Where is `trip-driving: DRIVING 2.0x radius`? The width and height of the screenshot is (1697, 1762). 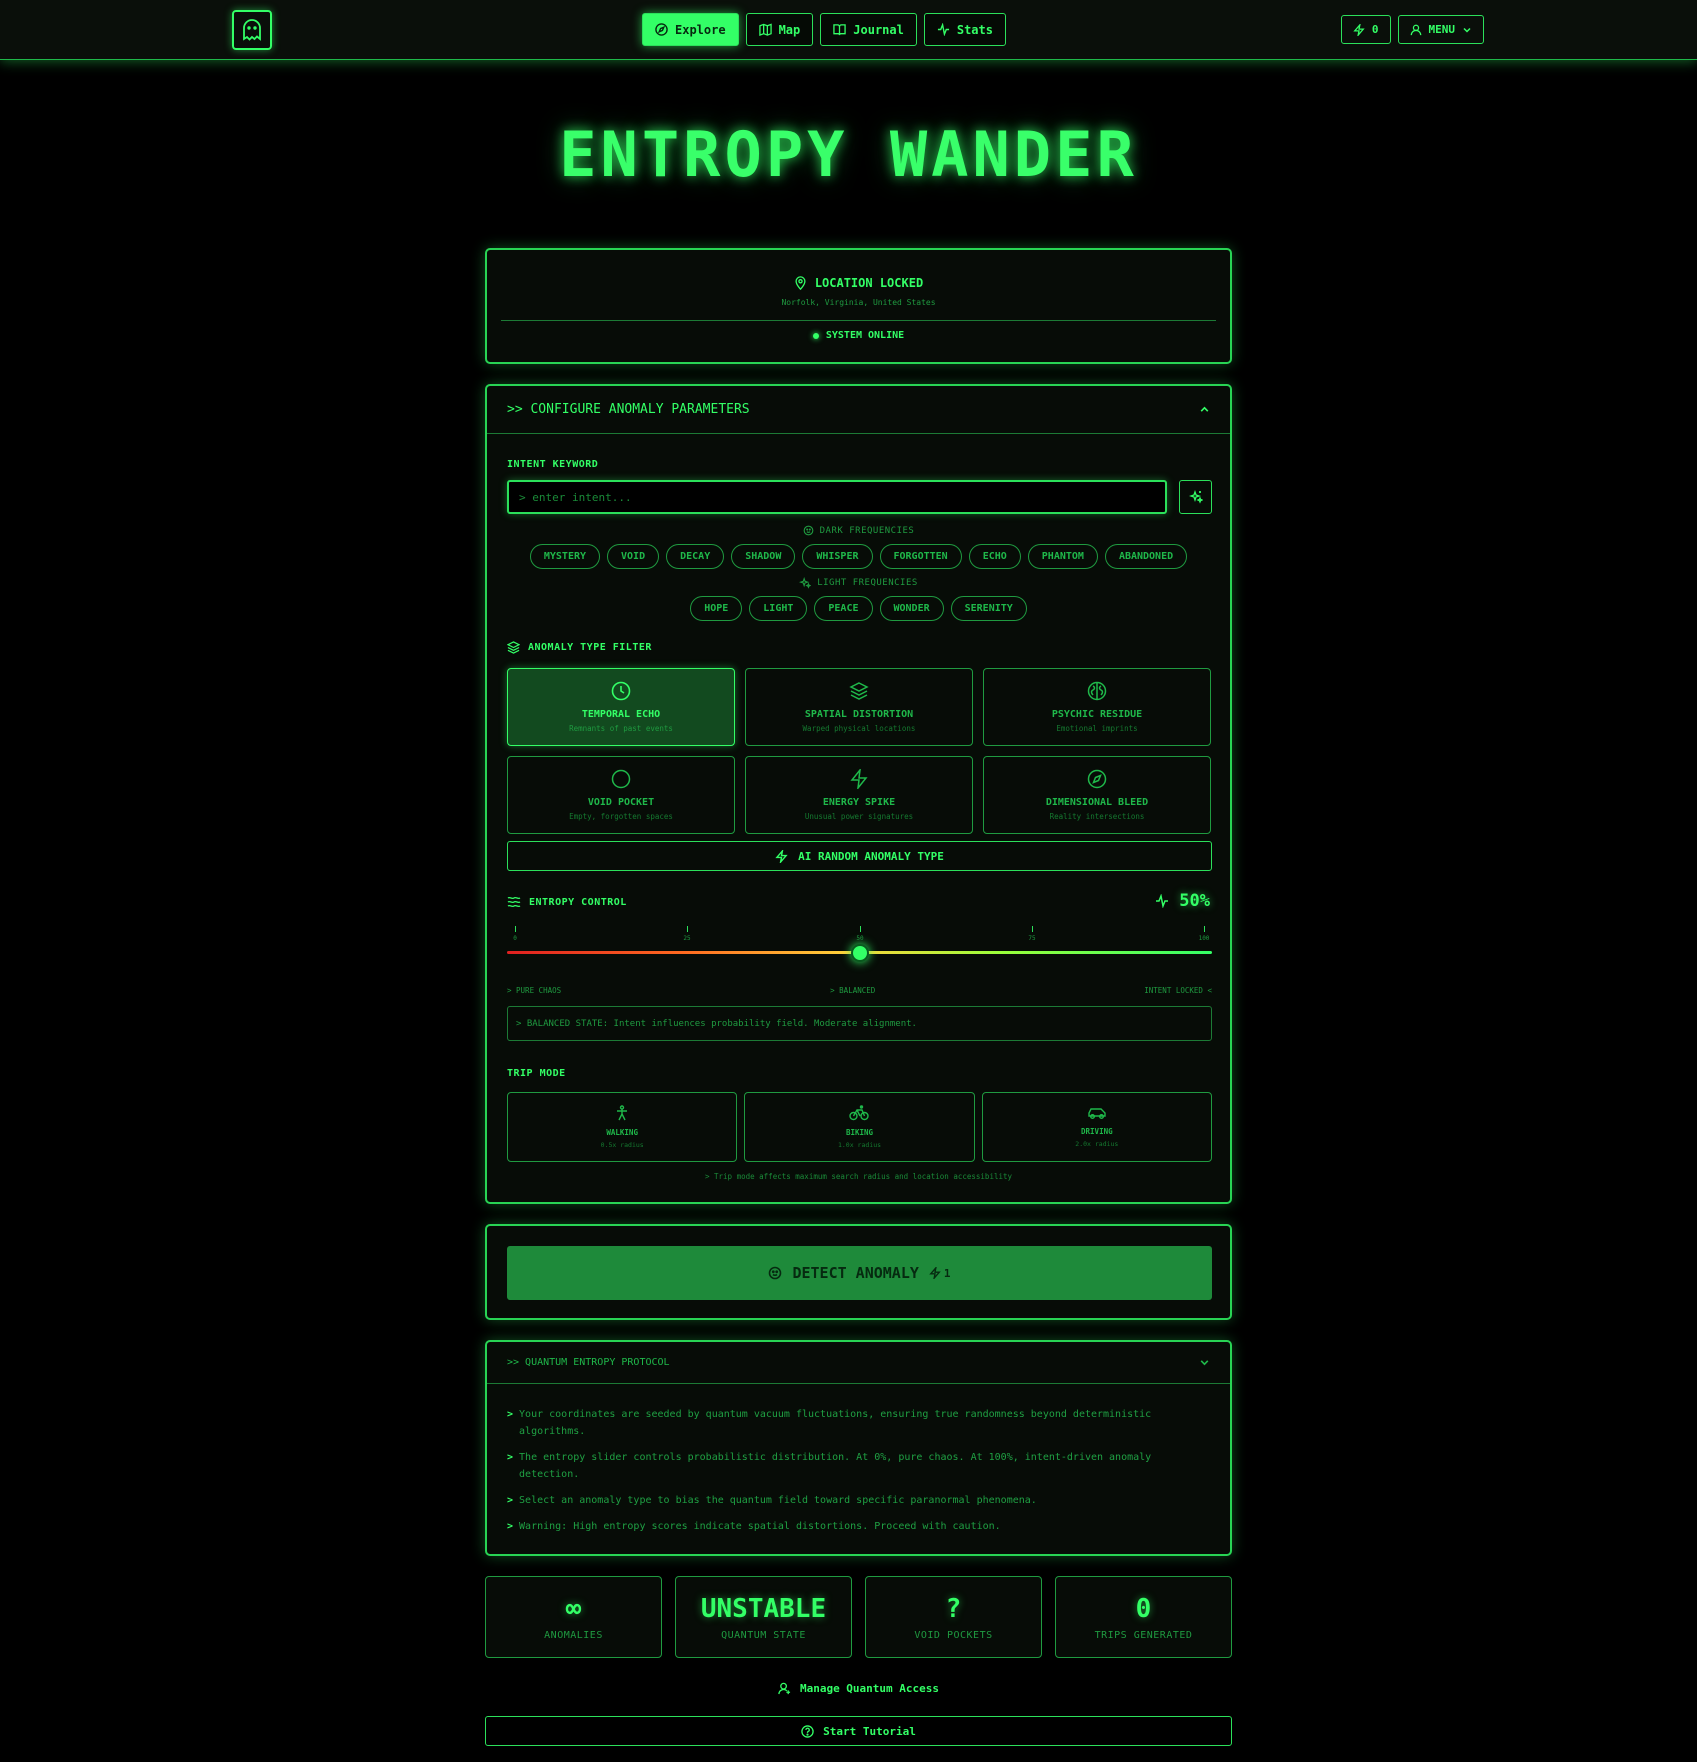 trip-driving: DRIVING 2.0x radius is located at coordinates (1096, 1127).